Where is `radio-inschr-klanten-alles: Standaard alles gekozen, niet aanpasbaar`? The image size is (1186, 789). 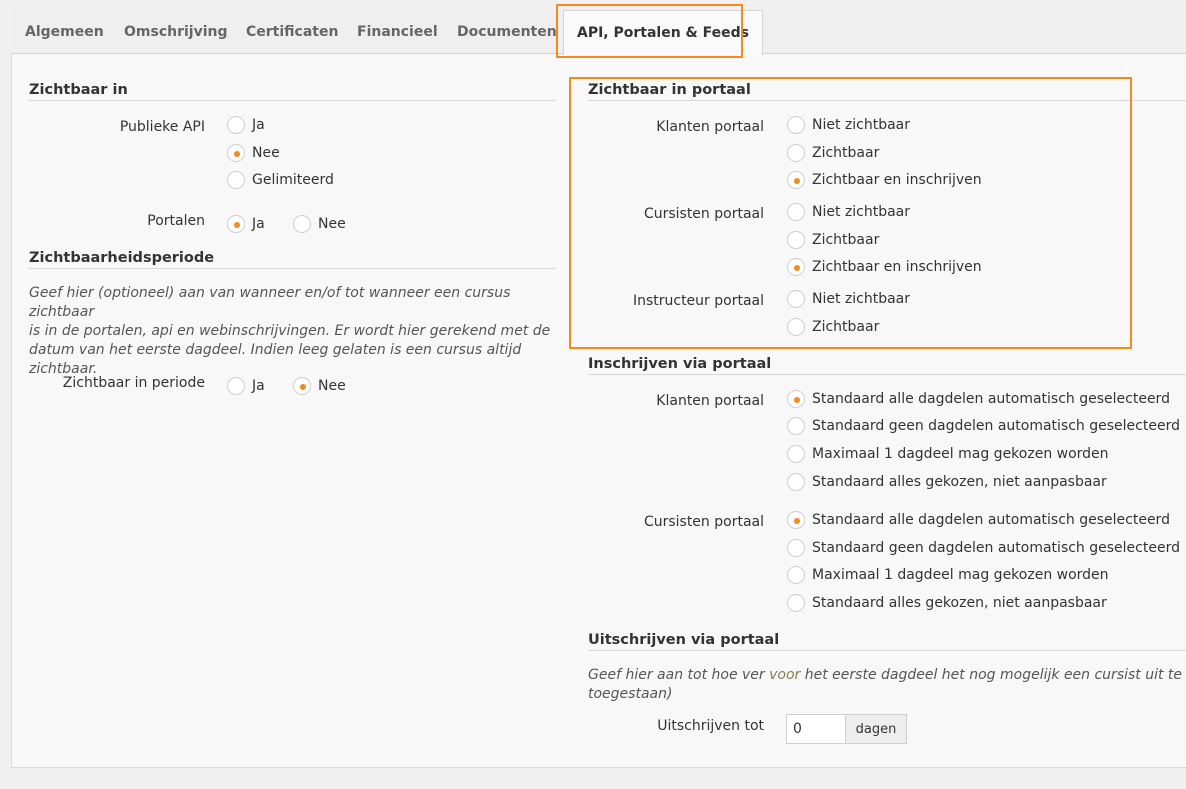
radio-inschr-klanten-alles: Standaard alles gekozen, niet aanpasbaar is located at coordinates (947, 482).